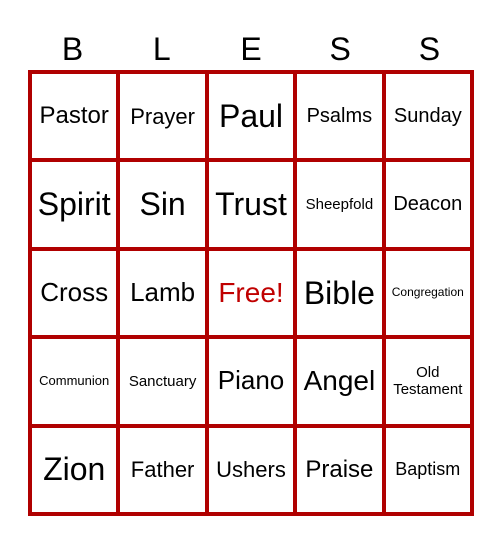 The height and width of the screenshot is (544, 502). What do you see at coordinates (427, 116) in the screenshot?
I see `bingo-cell: Sunday` at bounding box center [427, 116].